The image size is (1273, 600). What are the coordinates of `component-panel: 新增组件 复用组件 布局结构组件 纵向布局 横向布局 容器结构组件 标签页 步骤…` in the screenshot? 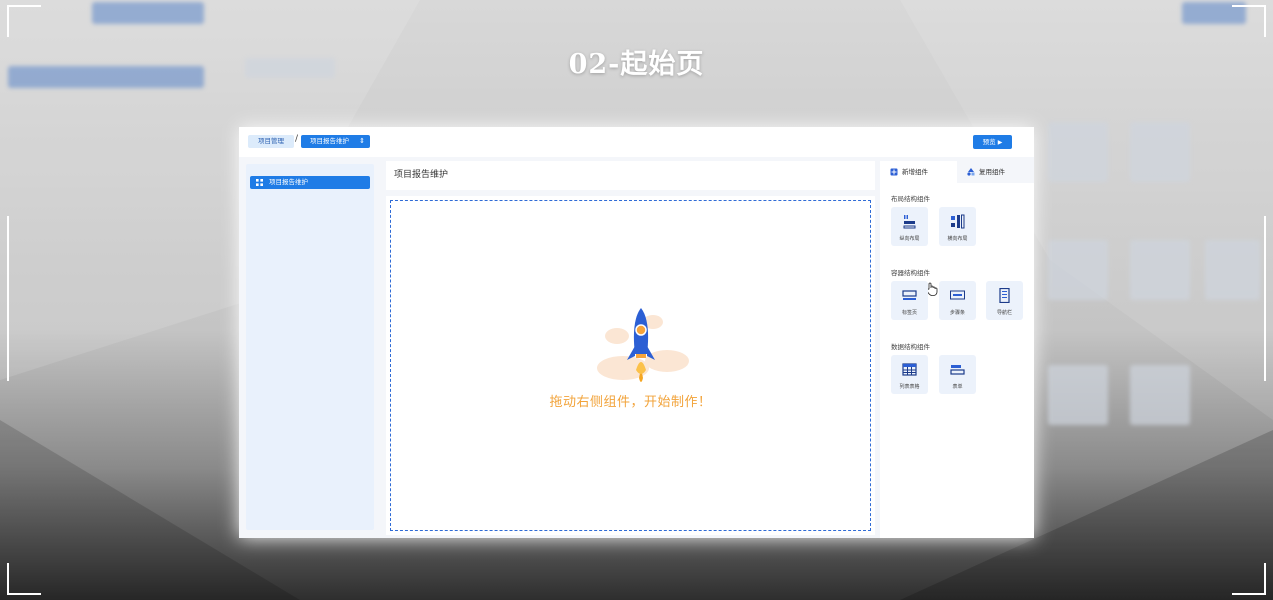 It's located at (957, 349).